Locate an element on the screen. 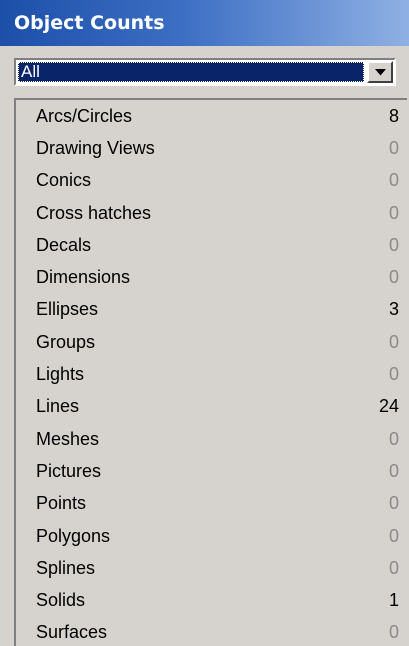 This screenshot has height=646, width=409. item-label: Drawing Views is located at coordinates (95, 147).